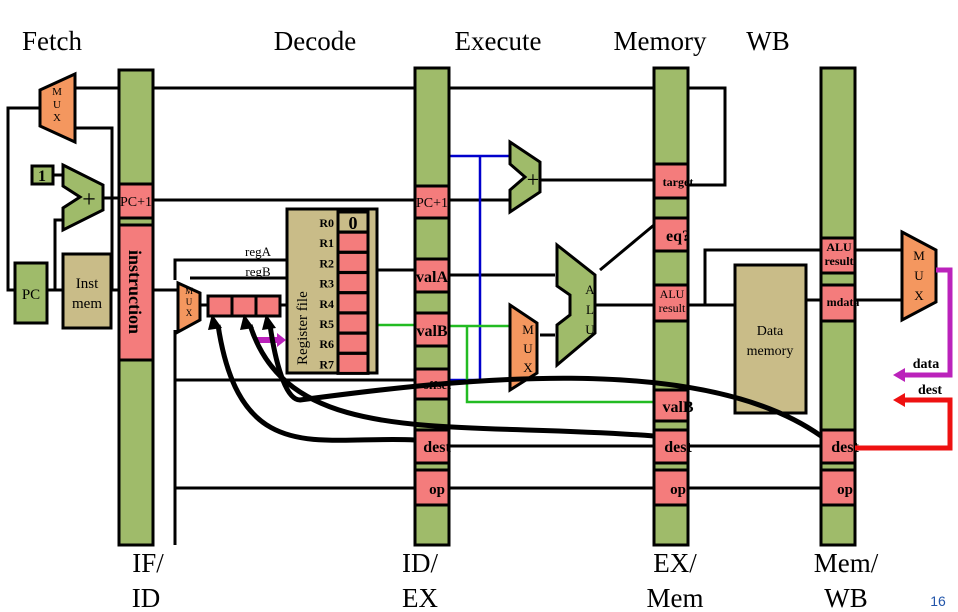  Describe the element at coordinates (770, 351) in the screenshot. I see `data-memory-label-2: memory` at that location.